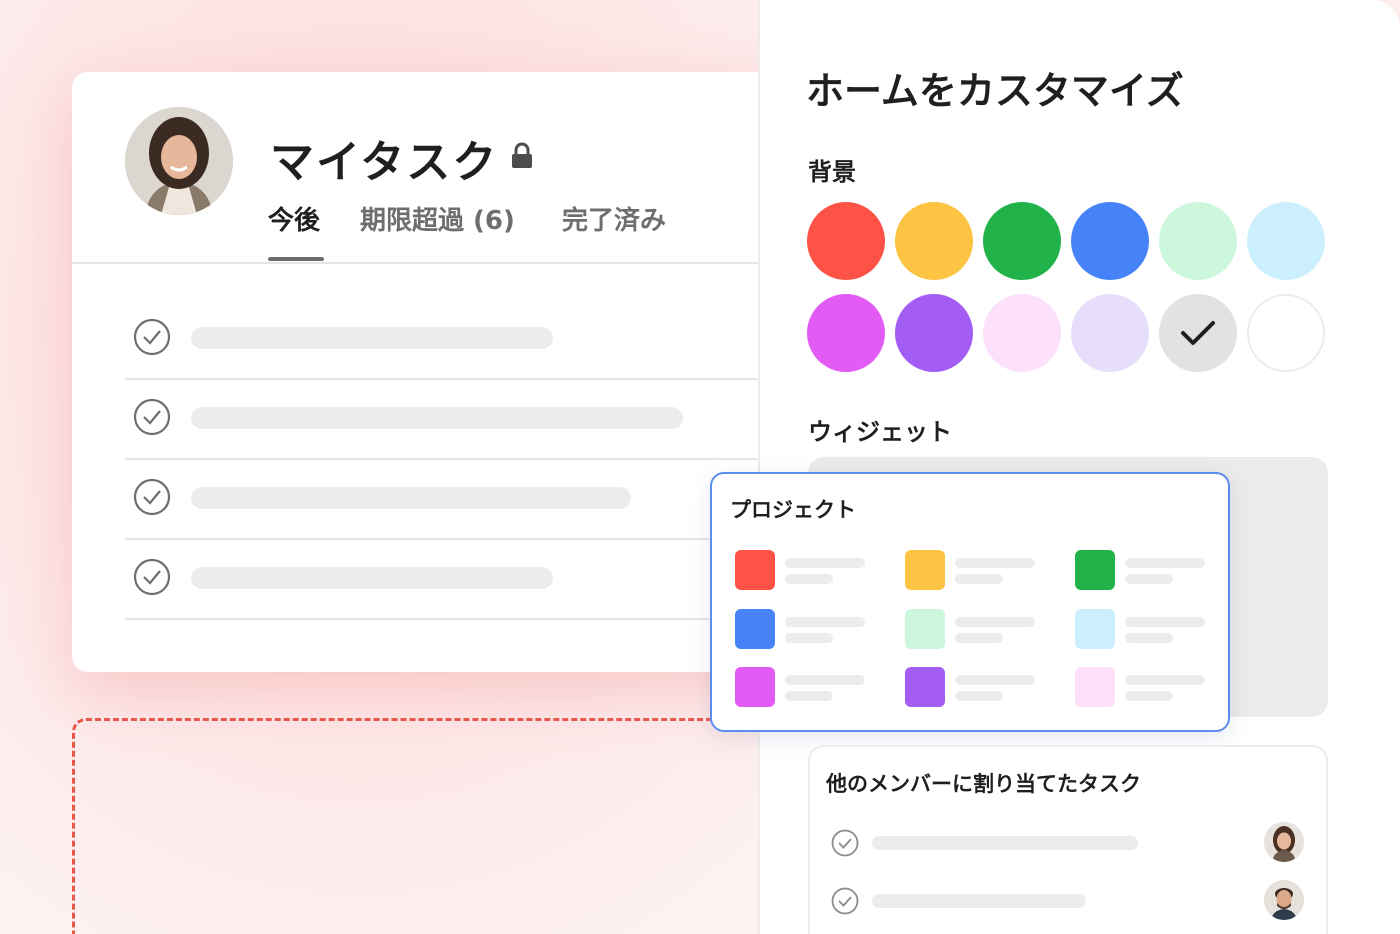 The image size is (1400, 934). Describe the element at coordinates (1286, 333) in the screenshot. I see `swatch-white` at that location.